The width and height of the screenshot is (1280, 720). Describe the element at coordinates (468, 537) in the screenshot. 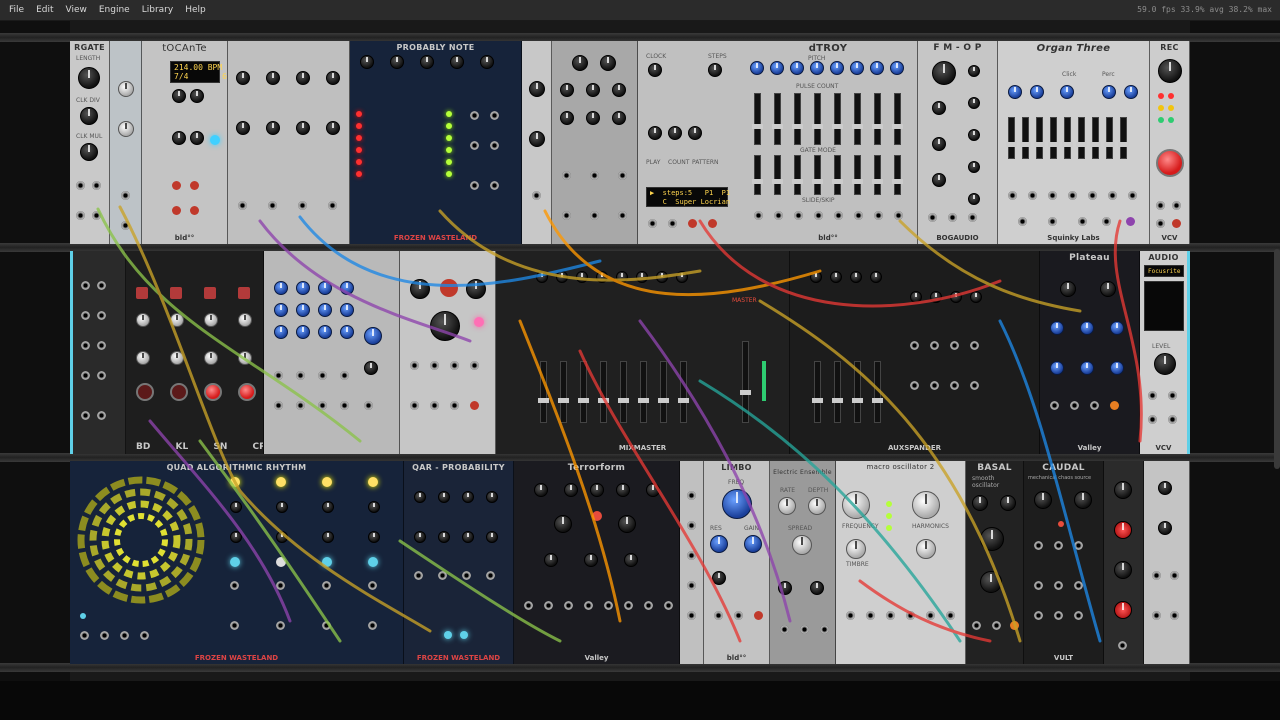

I see `probability-knob` at that location.